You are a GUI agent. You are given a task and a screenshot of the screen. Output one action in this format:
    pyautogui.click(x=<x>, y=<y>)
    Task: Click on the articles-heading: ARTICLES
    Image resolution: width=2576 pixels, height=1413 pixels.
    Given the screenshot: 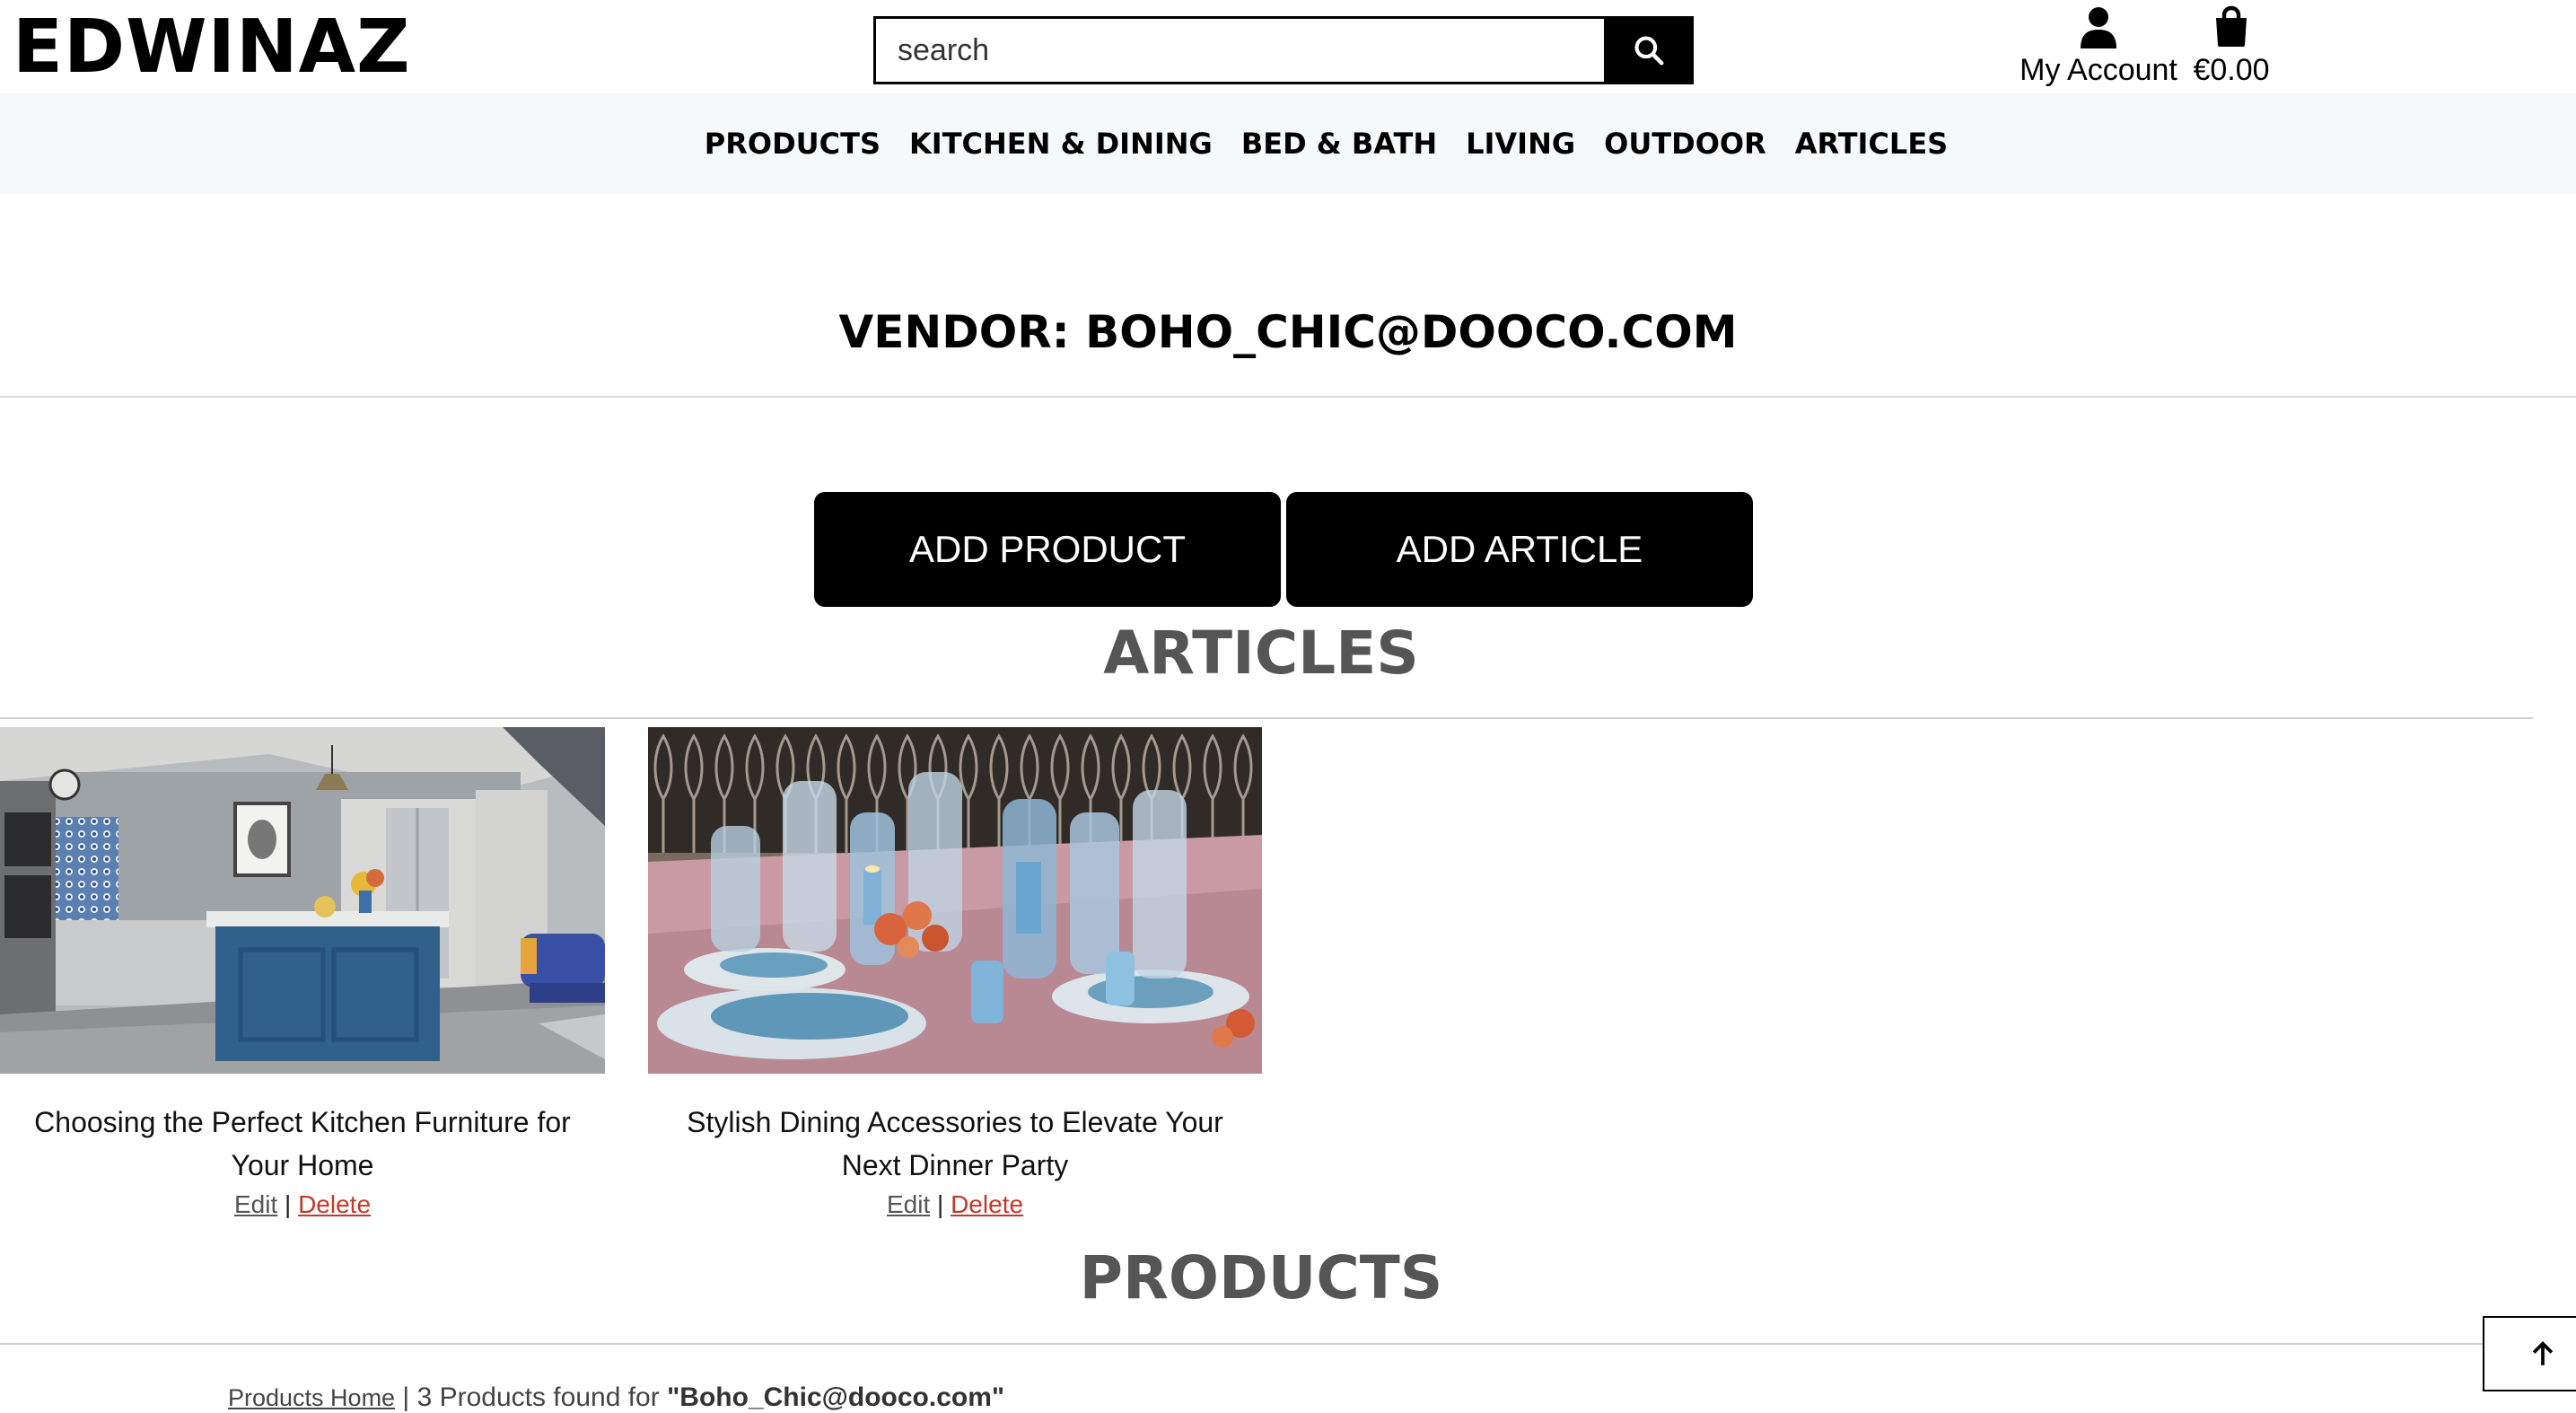 What is the action you would take?
    pyautogui.click(x=1261, y=653)
    